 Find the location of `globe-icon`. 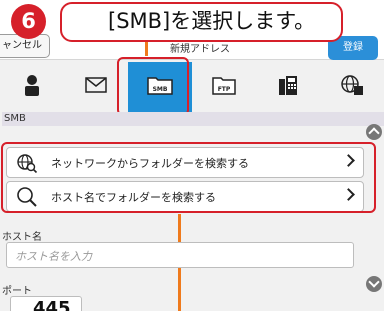

globe-icon is located at coordinates (352, 87).